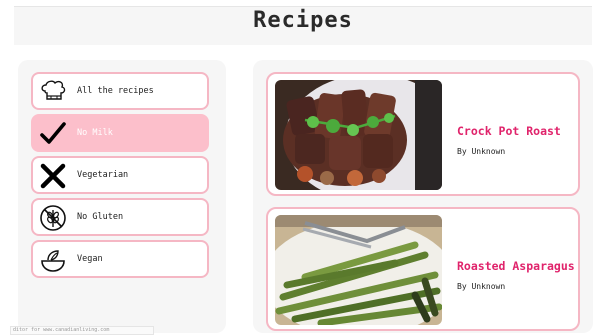 This screenshot has height=335, width=597. I want to click on asparagus-photo, so click(358, 270).